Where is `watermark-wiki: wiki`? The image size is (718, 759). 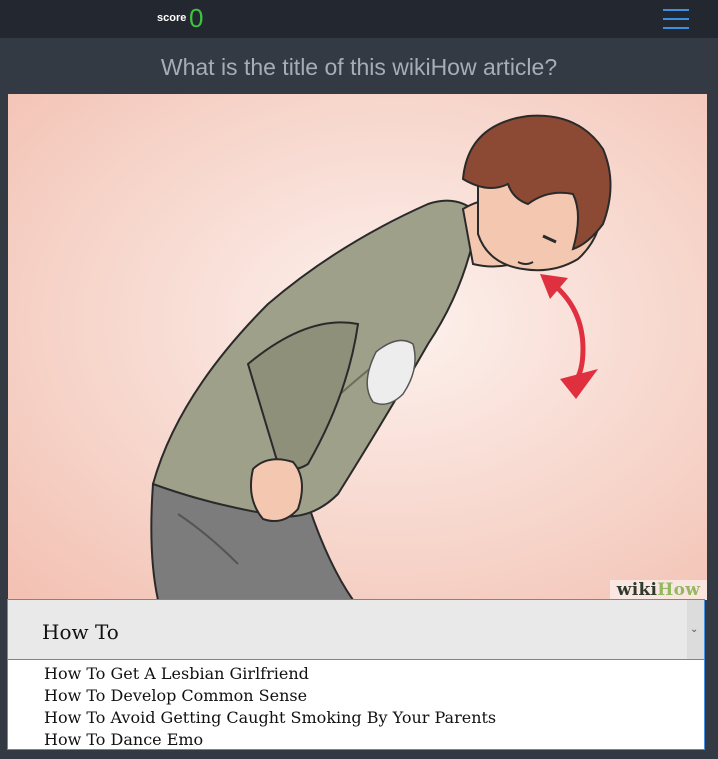 watermark-wiki: wiki is located at coordinates (637, 590).